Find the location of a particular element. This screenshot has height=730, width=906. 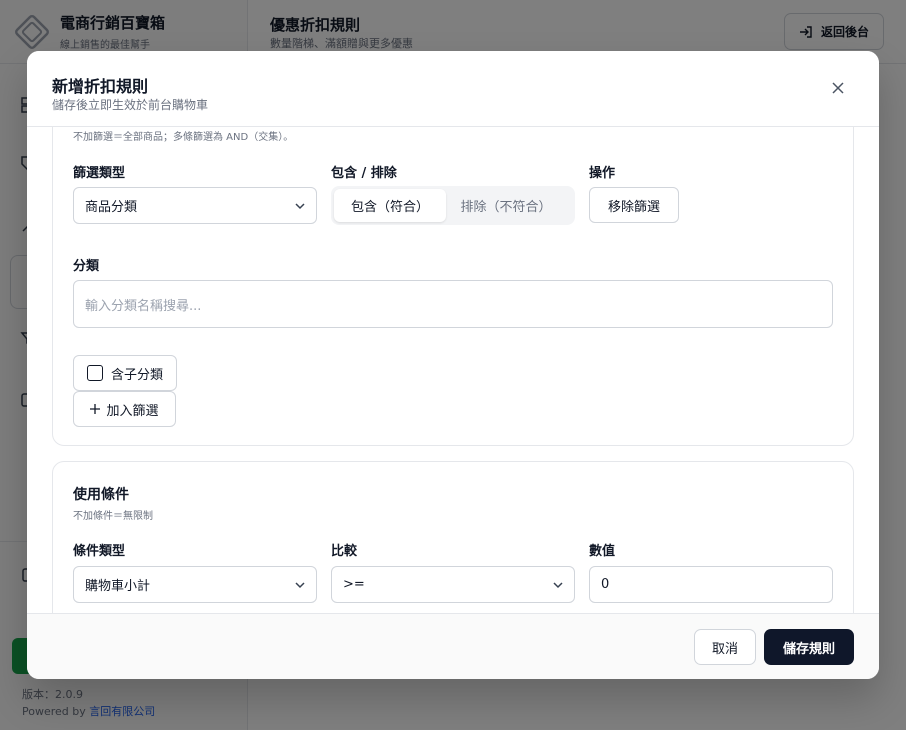

include-children-checkbox: 含子分類 is located at coordinates (125, 373).